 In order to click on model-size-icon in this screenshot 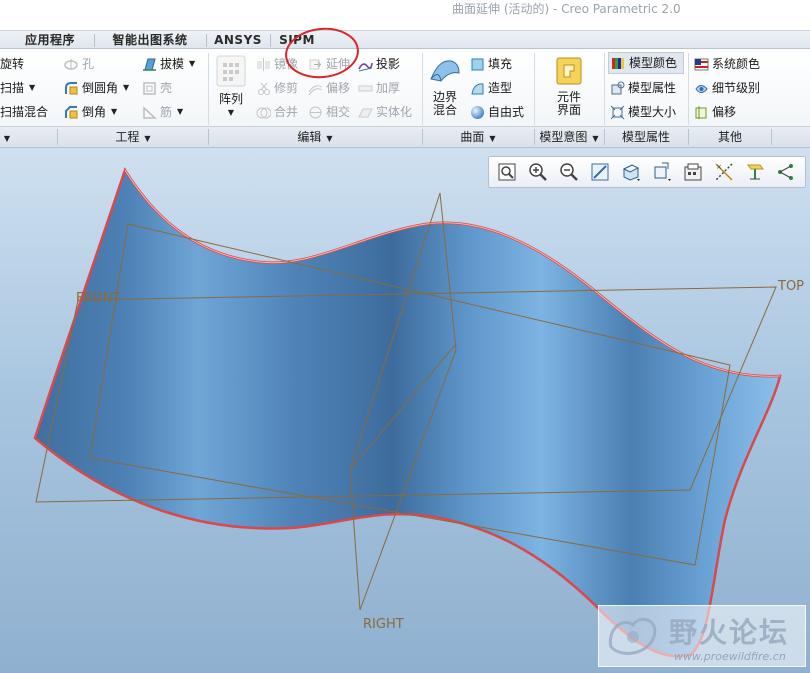, I will do `click(617, 112)`.